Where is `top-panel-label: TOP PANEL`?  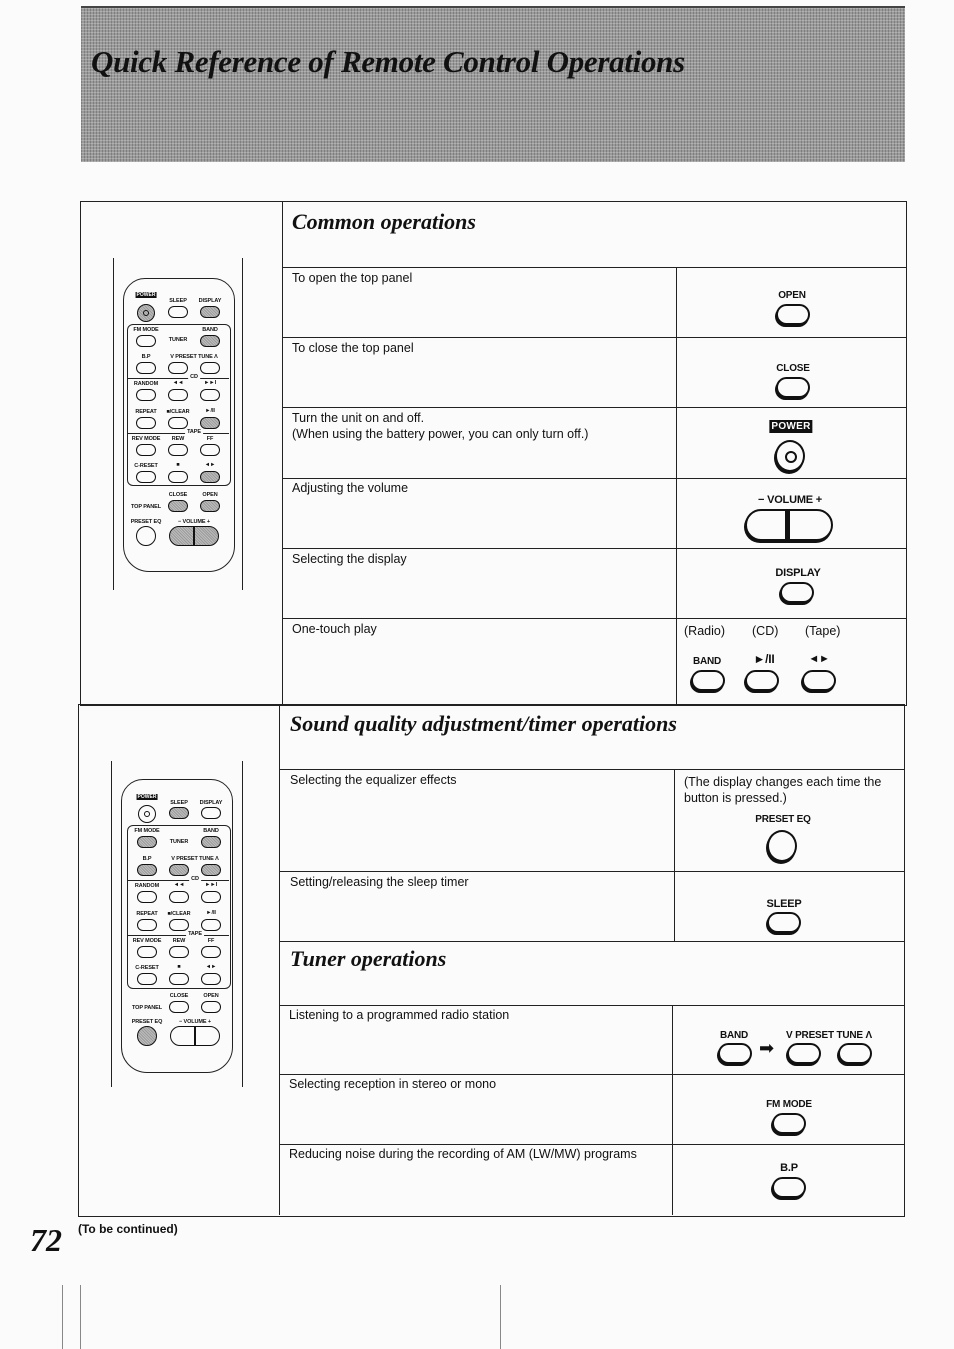
top-panel-label: TOP PANEL is located at coordinates (146, 507).